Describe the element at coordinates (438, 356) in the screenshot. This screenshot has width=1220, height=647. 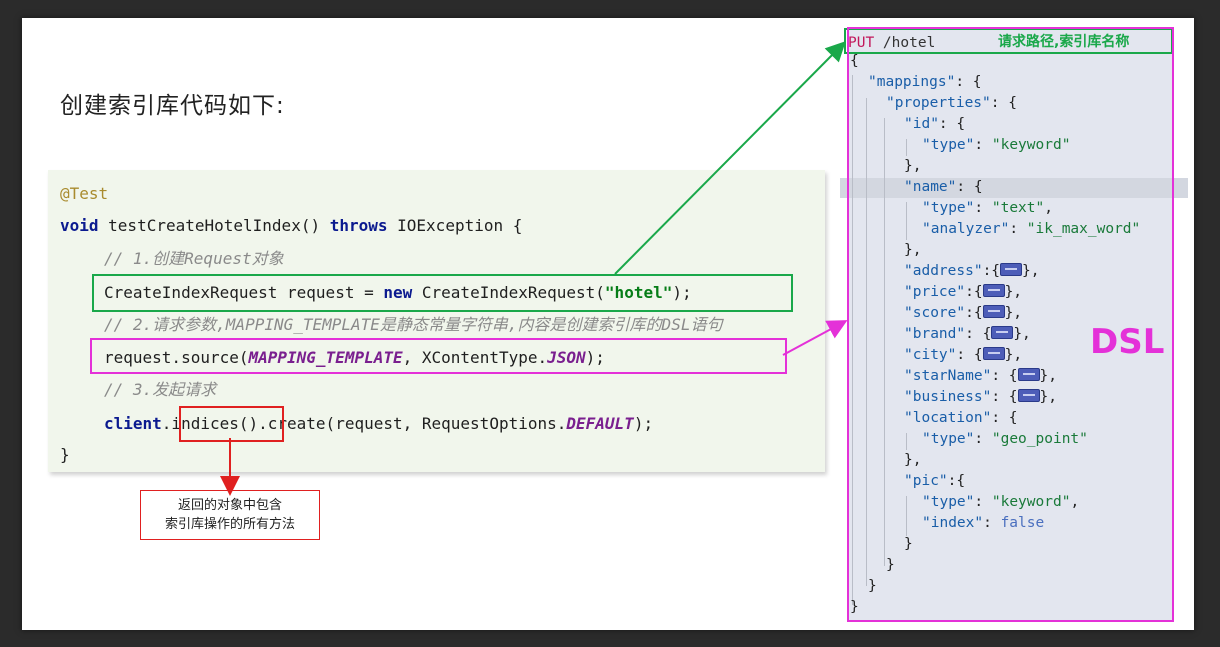
I see `request-source-highlight-box` at that location.